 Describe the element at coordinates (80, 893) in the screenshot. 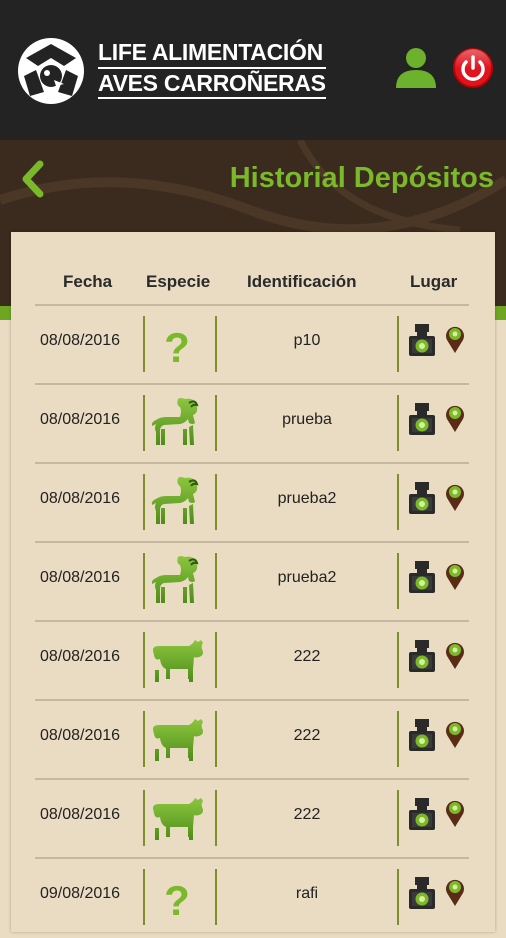

I see `row-date: 09/08/2016` at that location.